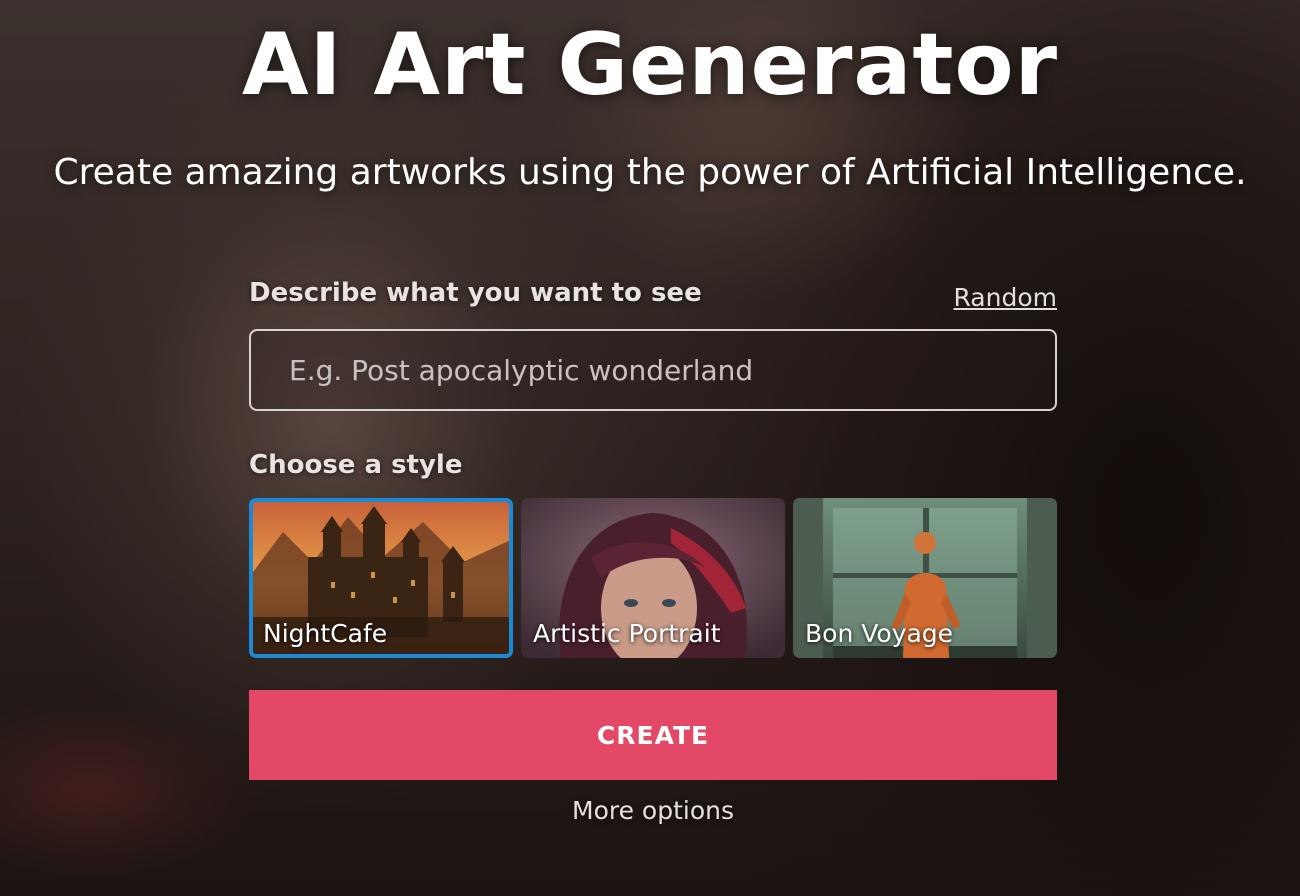  What do you see at coordinates (925, 578) in the screenshot?
I see `style-card-bon-voyage: Bon Voyage` at bounding box center [925, 578].